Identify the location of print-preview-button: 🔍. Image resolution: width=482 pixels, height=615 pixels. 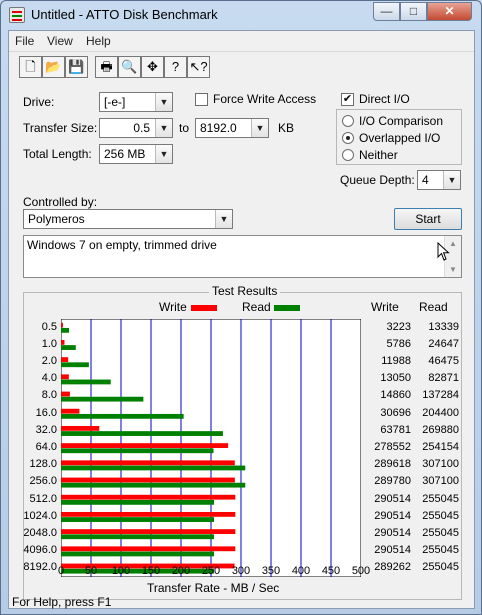
(129, 67).